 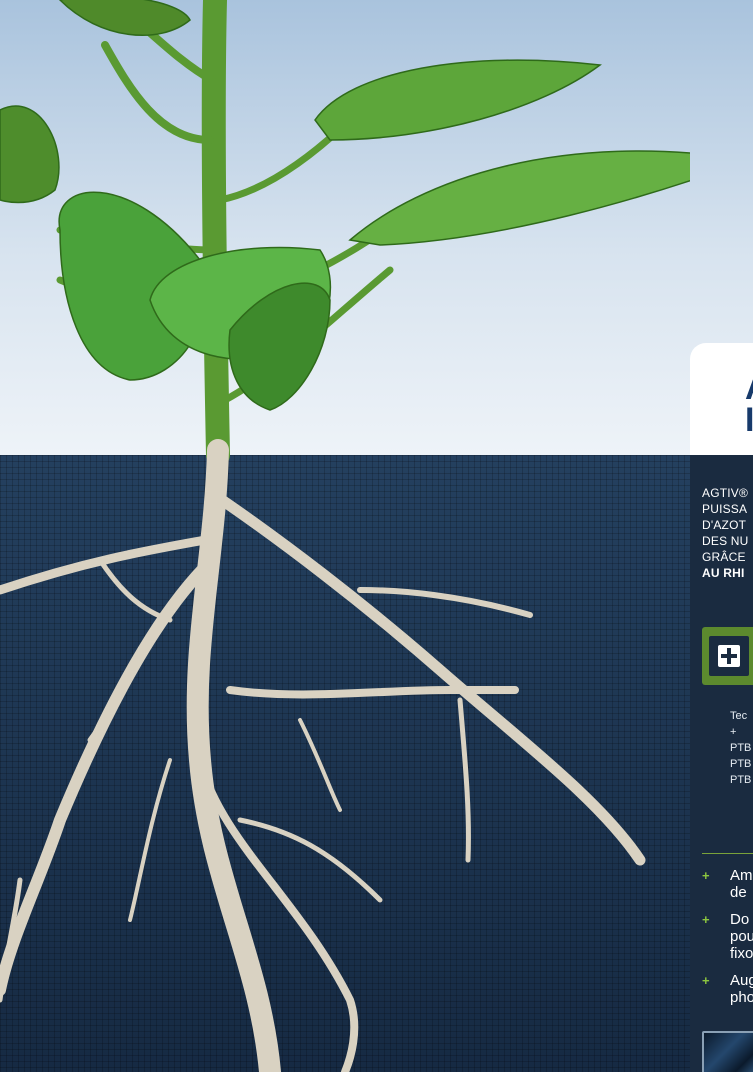 I want to click on claim-line: AGTIV®, so click(x=725, y=493).